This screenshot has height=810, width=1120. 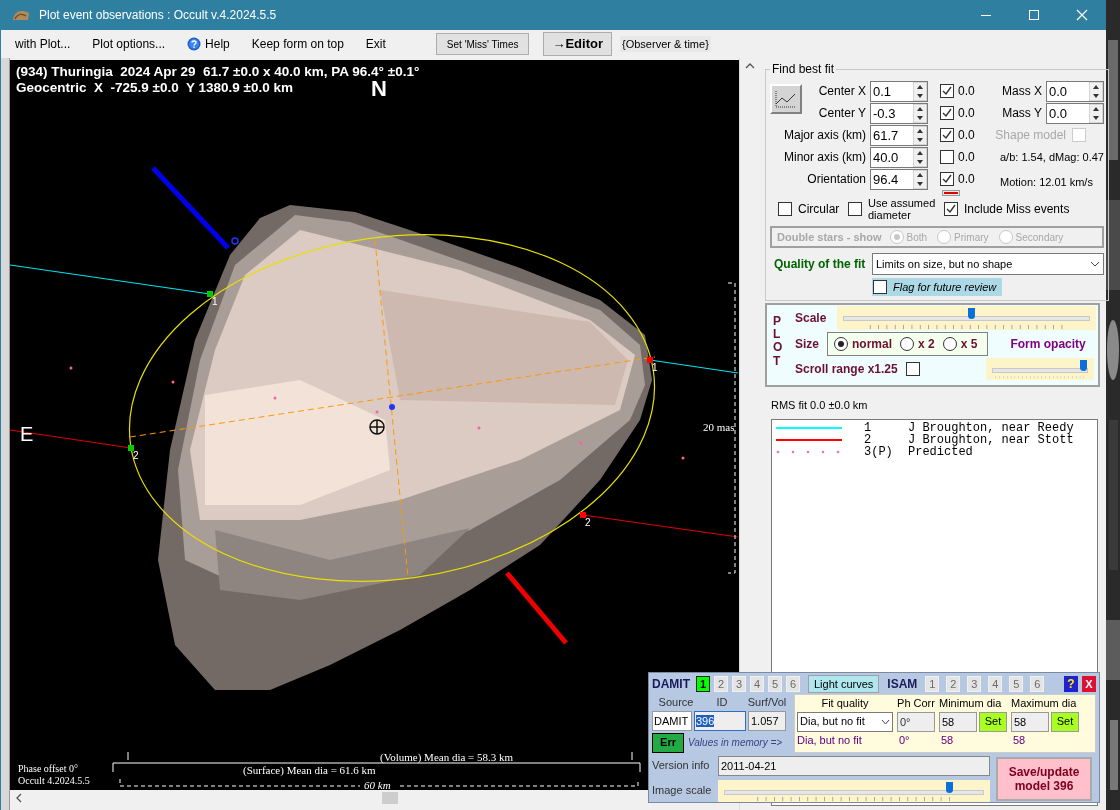 I want to click on target-icon, so click(x=377, y=427).